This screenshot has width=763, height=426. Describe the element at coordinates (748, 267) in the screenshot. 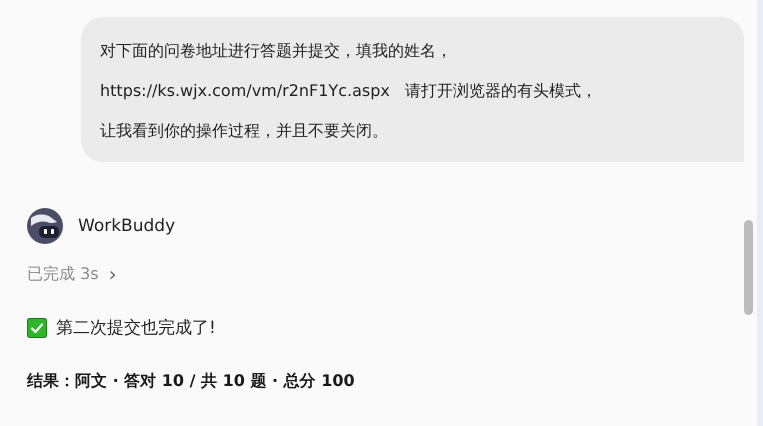

I see `scrollbar-thumb` at that location.